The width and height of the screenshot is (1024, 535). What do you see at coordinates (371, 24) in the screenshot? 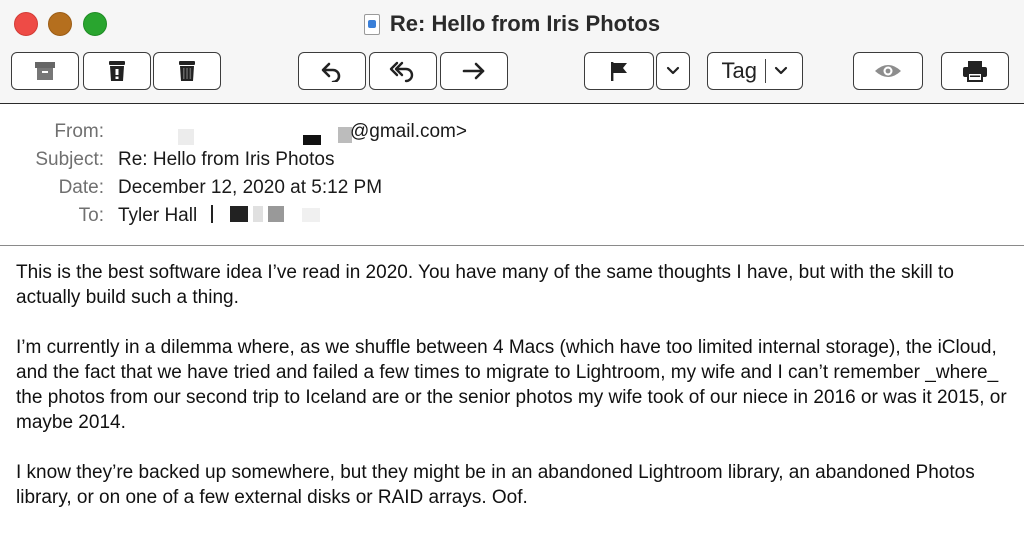
I see `document-icon` at bounding box center [371, 24].